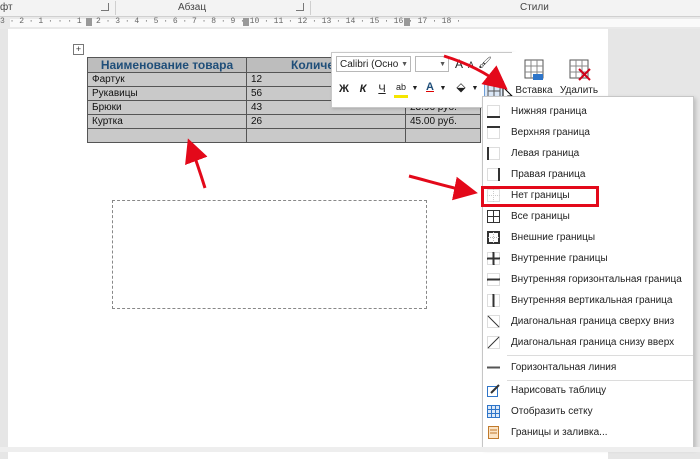 Image resolution: width=700 pixels, height=459 pixels. I want to click on table-row: Куртка 26 45.00 руб., so click(284, 121).